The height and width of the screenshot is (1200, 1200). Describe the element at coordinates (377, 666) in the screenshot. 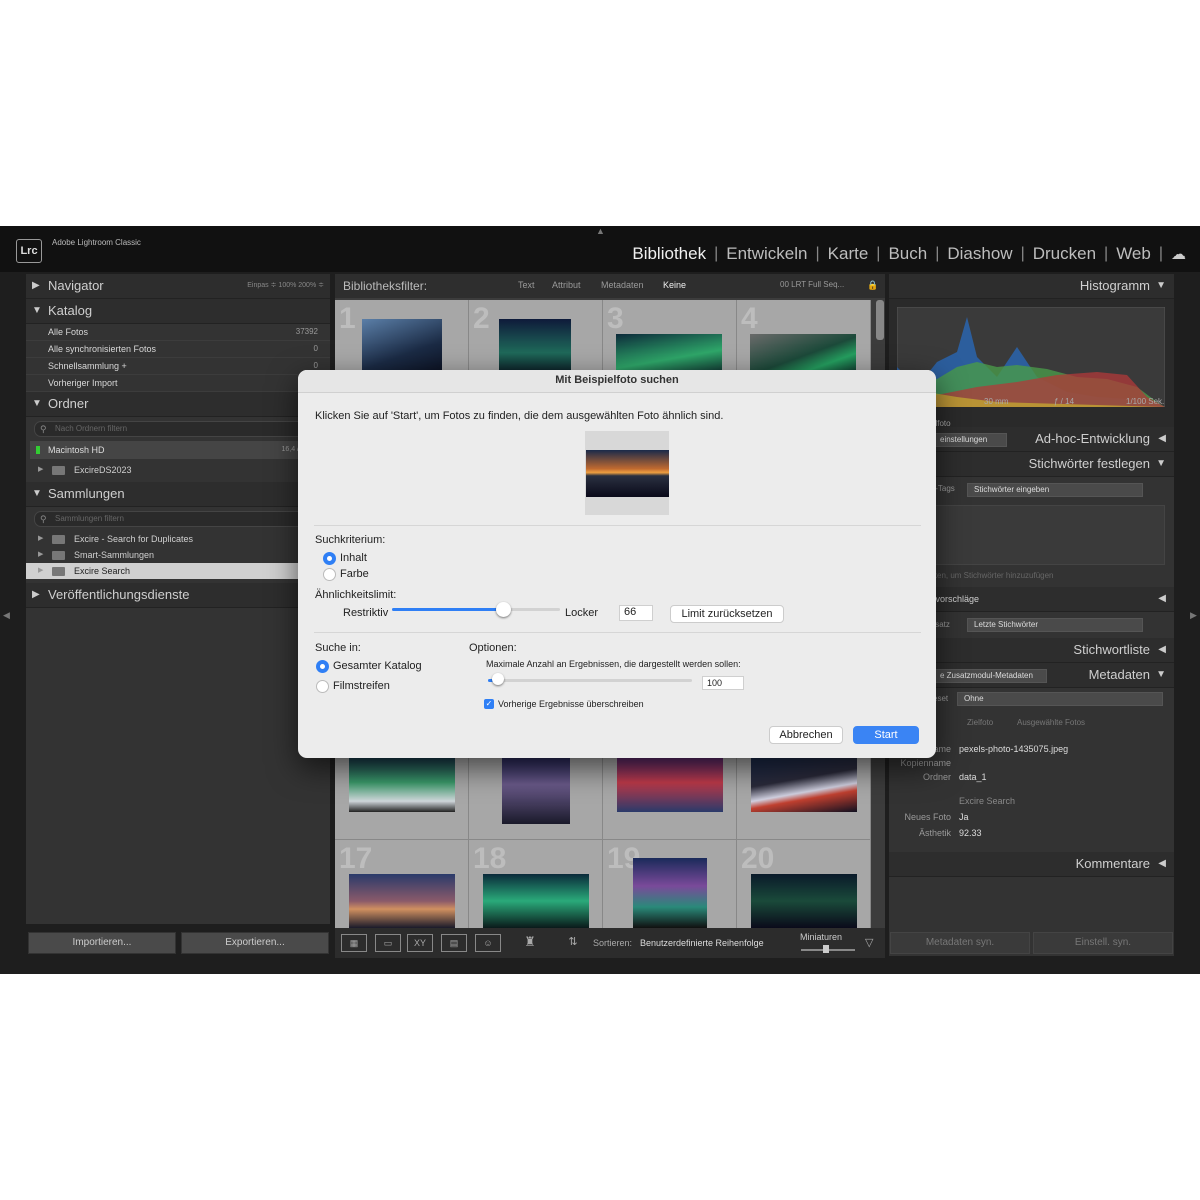

I see `search-in-option-catalog: Gesamter Katalog` at that location.